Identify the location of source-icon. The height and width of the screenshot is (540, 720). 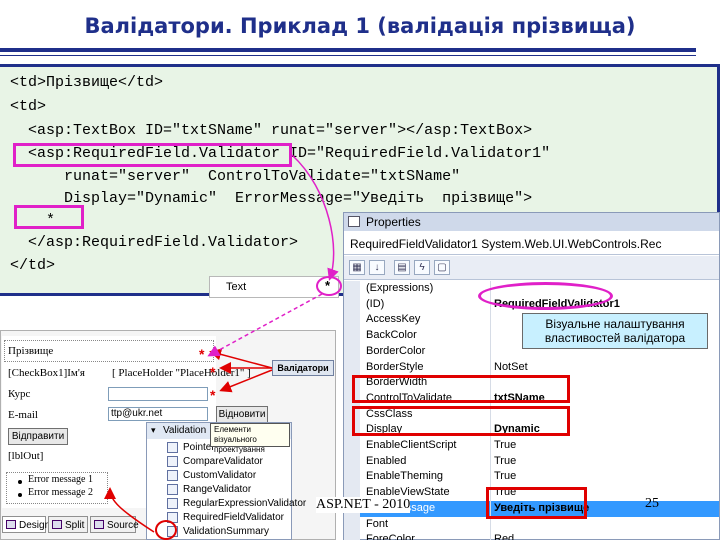
(99, 524).